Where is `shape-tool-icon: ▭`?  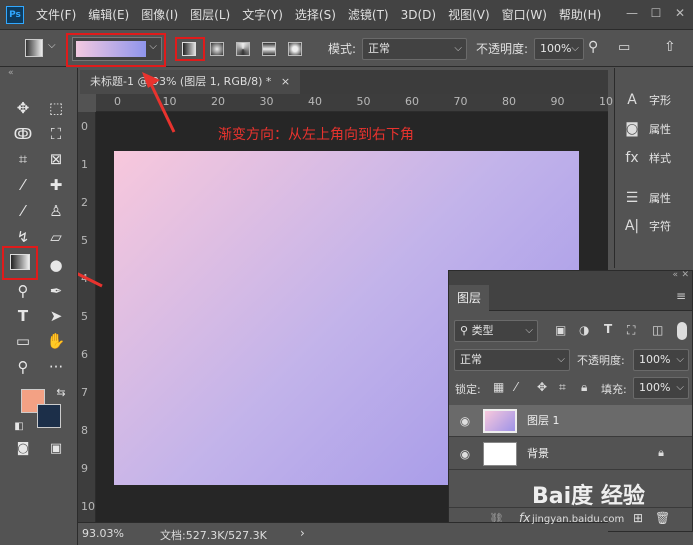 shape-tool-icon: ▭ is located at coordinates (23, 341).